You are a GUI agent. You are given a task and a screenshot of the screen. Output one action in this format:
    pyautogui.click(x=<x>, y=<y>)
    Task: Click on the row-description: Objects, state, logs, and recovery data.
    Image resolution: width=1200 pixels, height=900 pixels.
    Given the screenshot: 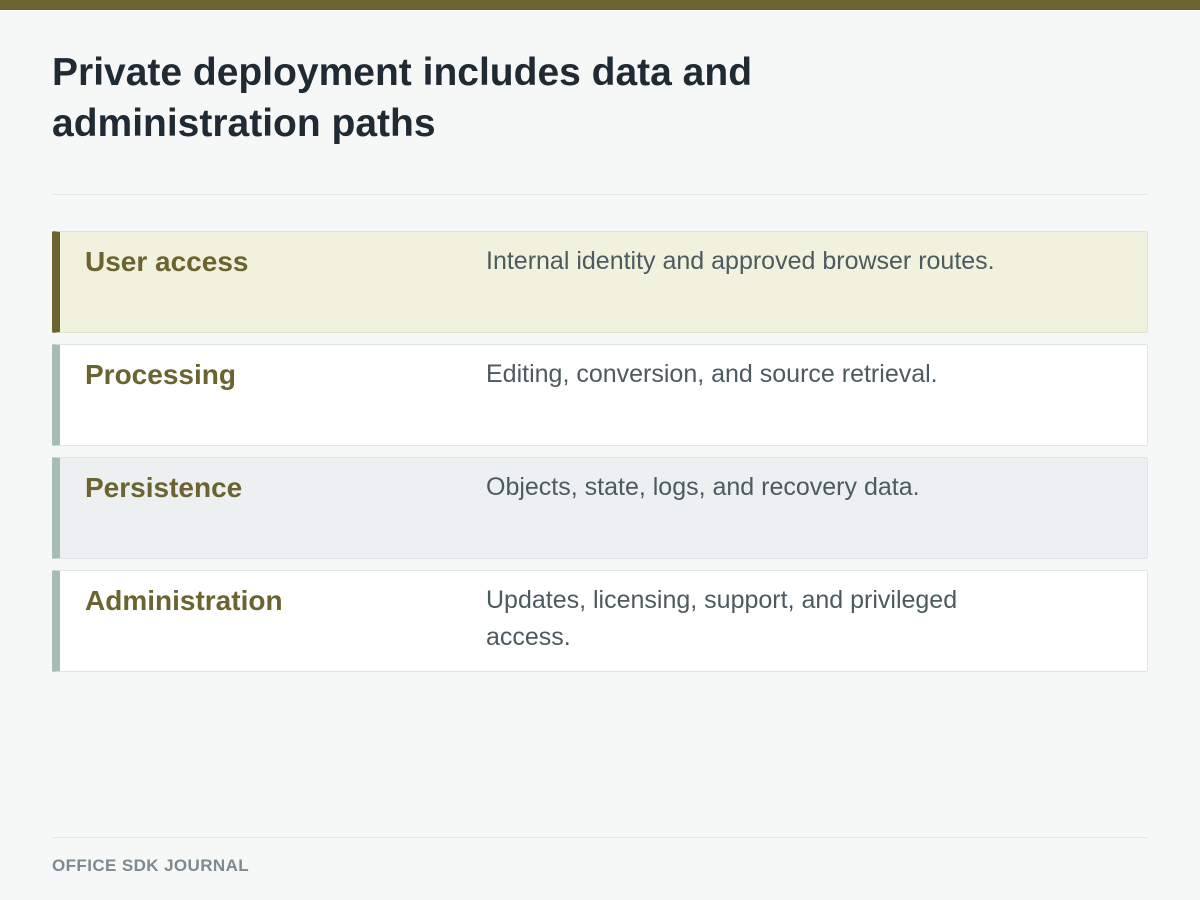 What is the action you would take?
    pyautogui.click(x=703, y=487)
    